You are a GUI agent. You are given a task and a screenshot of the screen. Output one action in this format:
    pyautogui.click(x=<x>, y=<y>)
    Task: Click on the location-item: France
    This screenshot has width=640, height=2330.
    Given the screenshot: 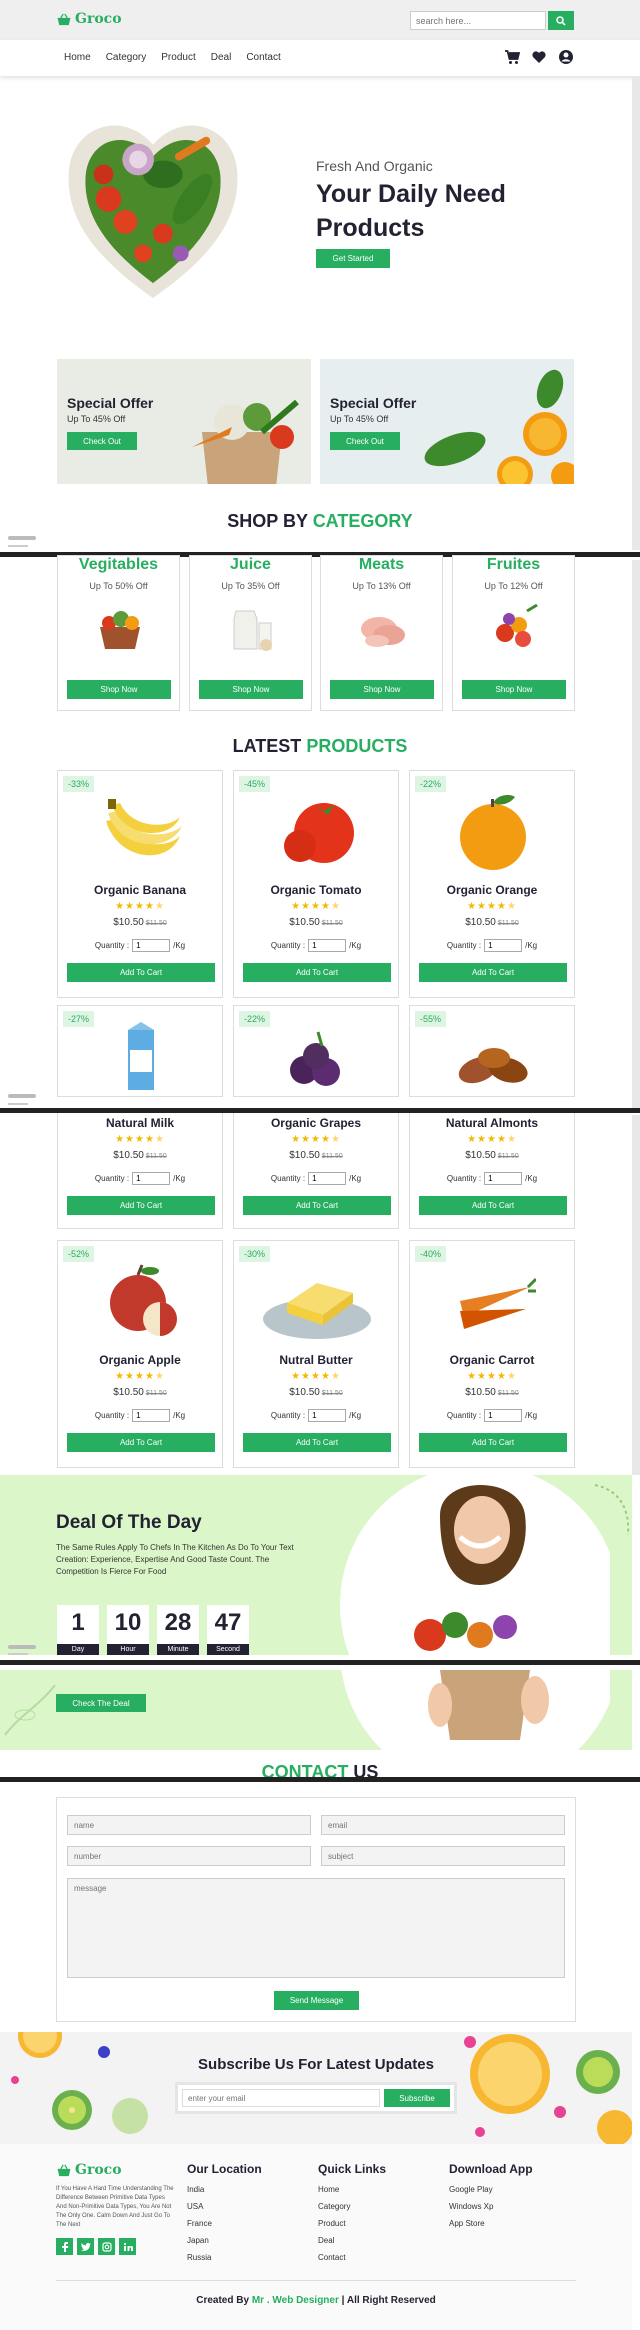 What is the action you would take?
    pyautogui.click(x=224, y=2223)
    